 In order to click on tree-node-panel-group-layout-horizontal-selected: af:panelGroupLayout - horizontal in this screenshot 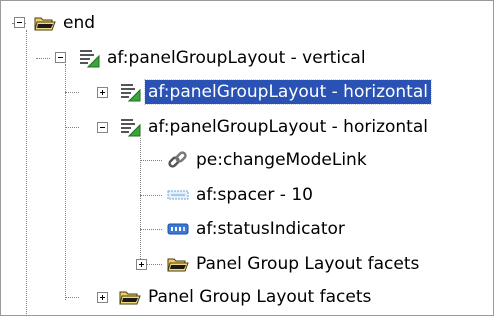, I will do `click(275, 92)`.